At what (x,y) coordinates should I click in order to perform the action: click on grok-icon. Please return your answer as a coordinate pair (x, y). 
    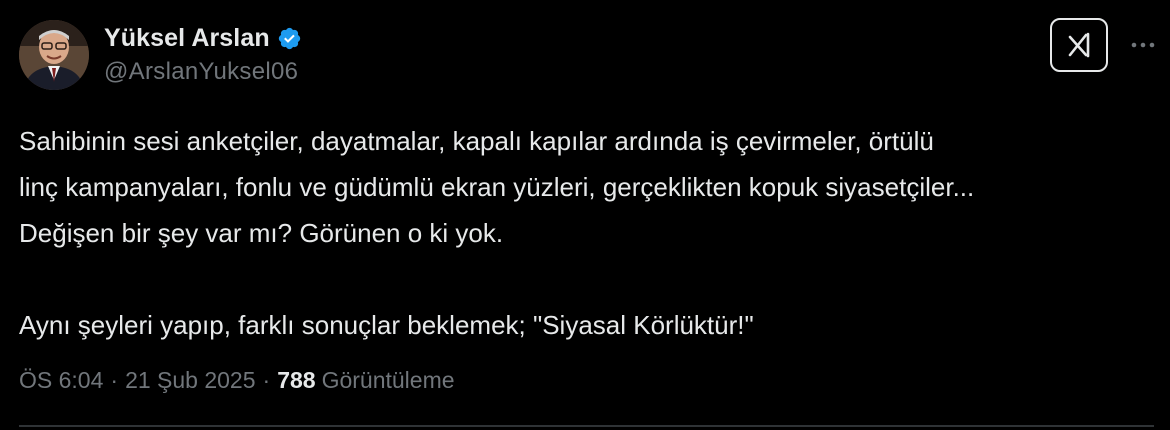
    Looking at the image, I should click on (1079, 45).